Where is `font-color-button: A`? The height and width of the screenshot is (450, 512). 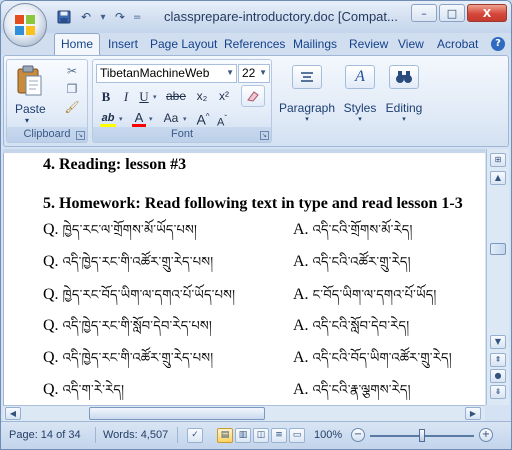 font-color-button: A is located at coordinates (139, 118).